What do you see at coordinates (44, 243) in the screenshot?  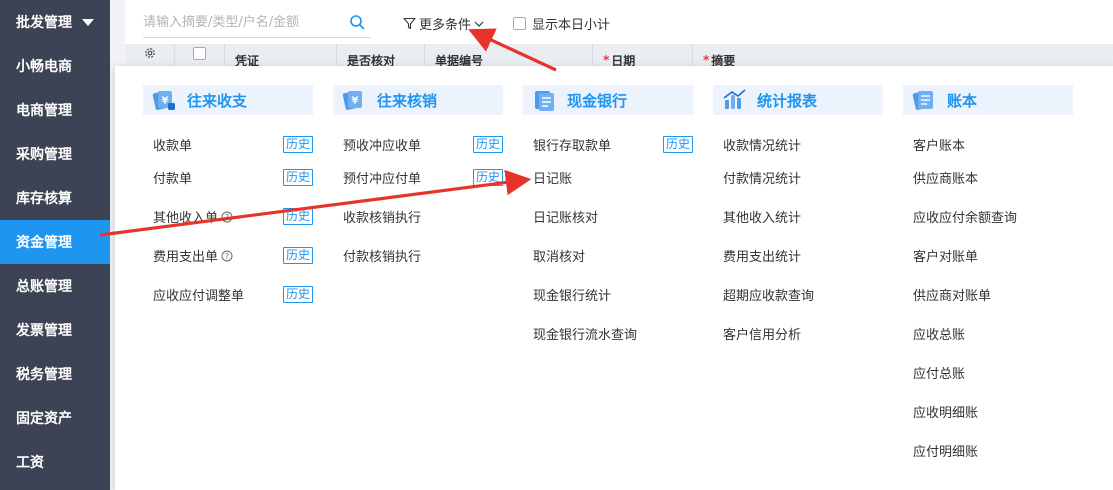 I see `sidebar-item-label: 资金管理` at bounding box center [44, 243].